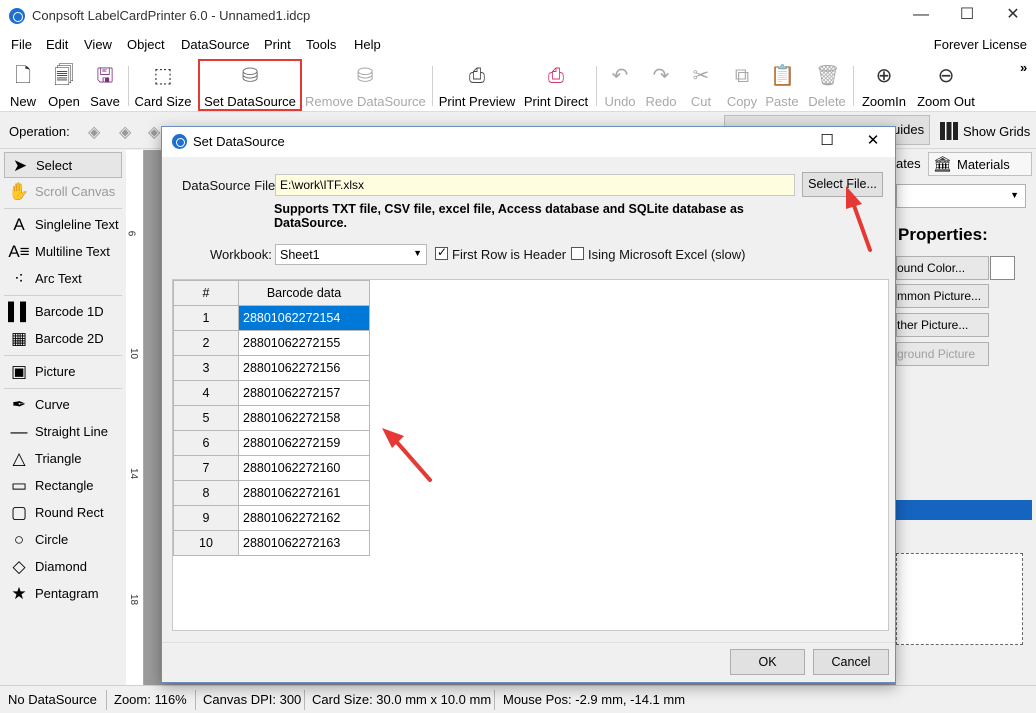 This screenshot has height=713, width=1036. I want to click on arrow-to-select-file, so click(859, 219).